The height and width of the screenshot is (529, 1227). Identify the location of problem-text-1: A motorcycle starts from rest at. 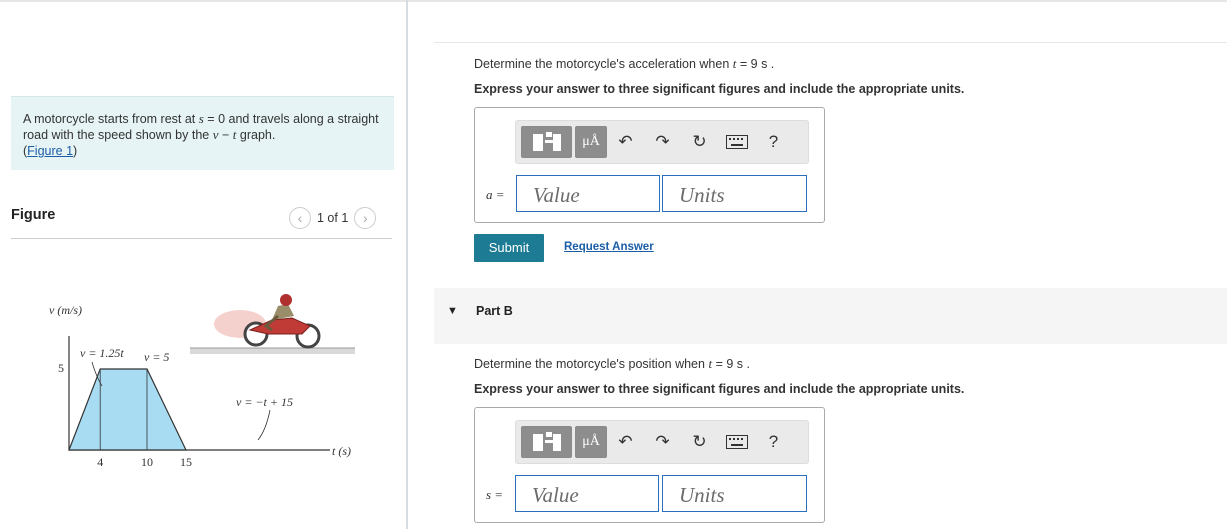
(109, 119).